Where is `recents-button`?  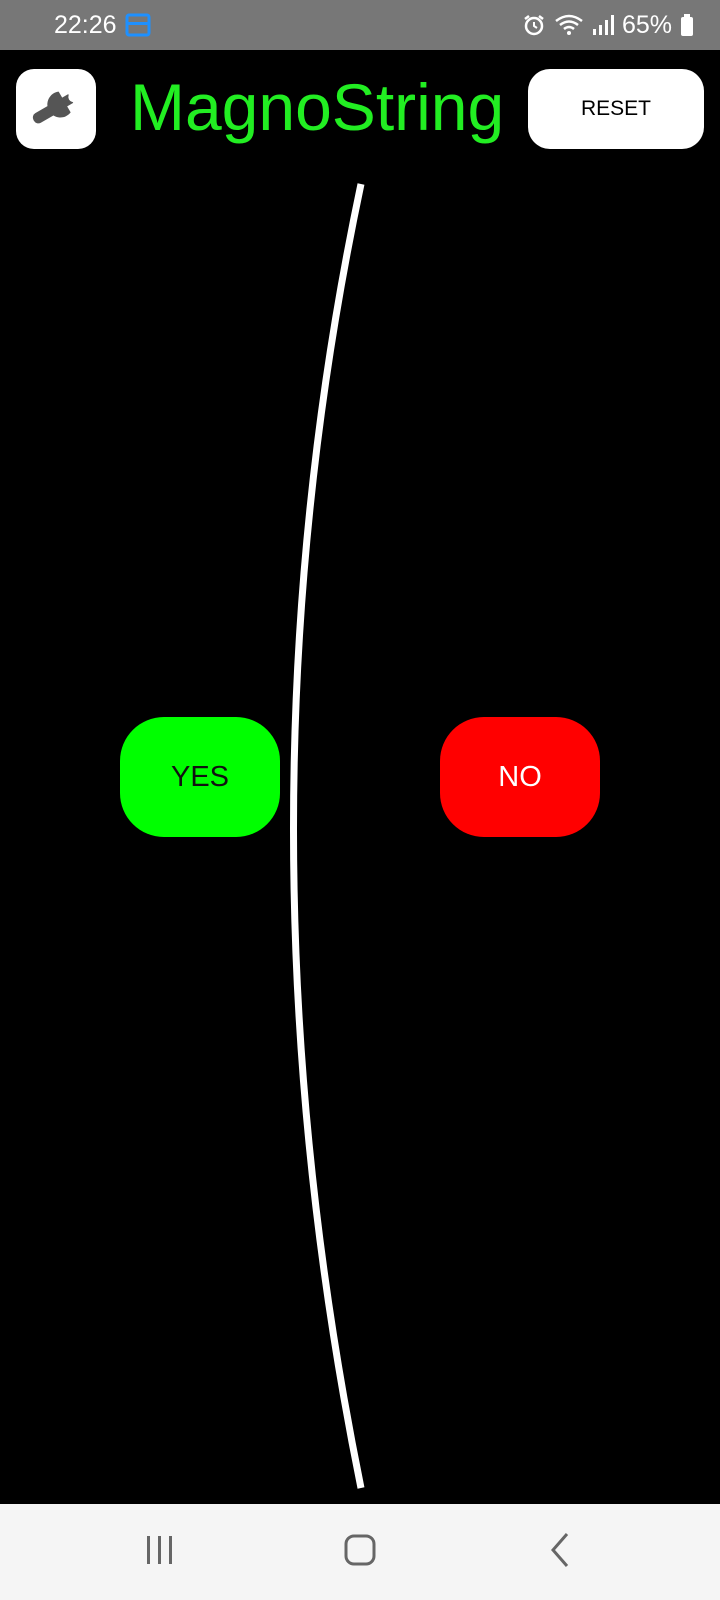
recents-button is located at coordinates (159, 1552).